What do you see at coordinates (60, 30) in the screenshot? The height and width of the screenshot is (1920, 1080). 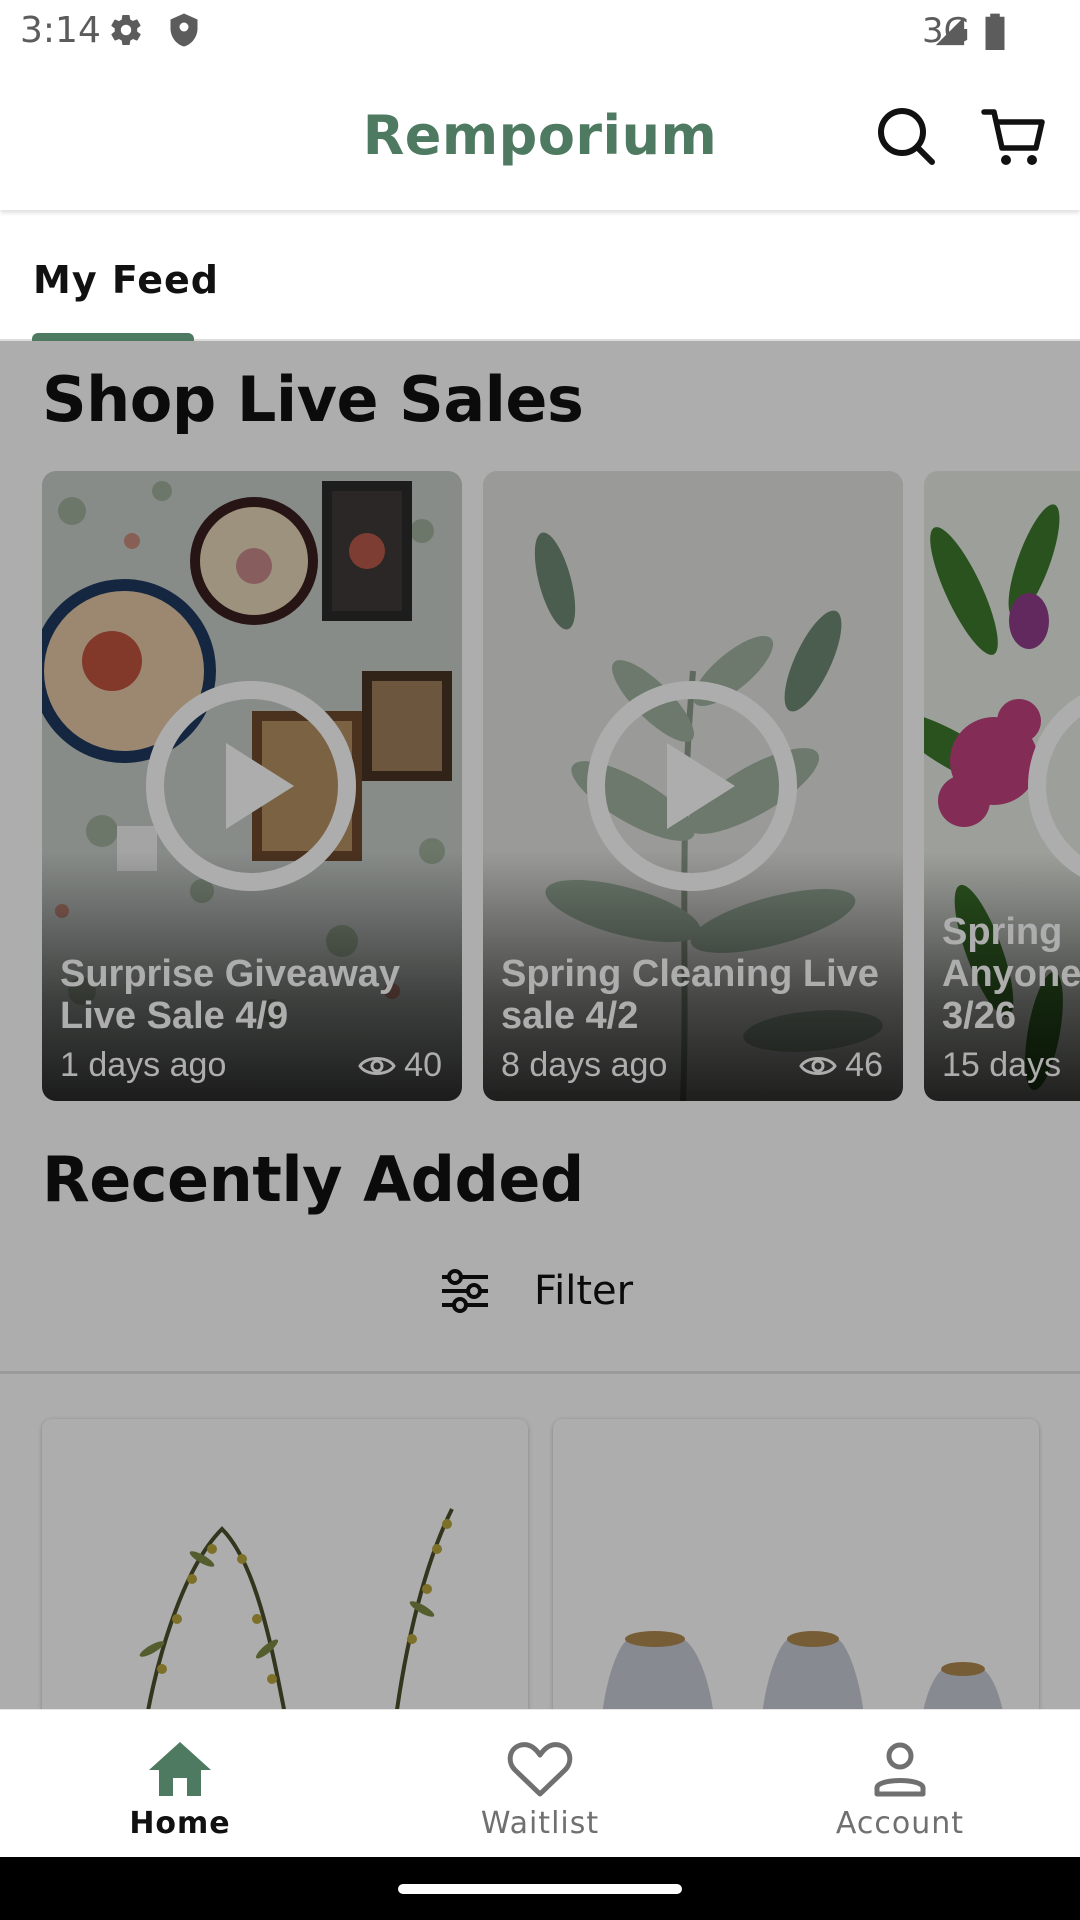 I see `status-time: 3:14` at bounding box center [60, 30].